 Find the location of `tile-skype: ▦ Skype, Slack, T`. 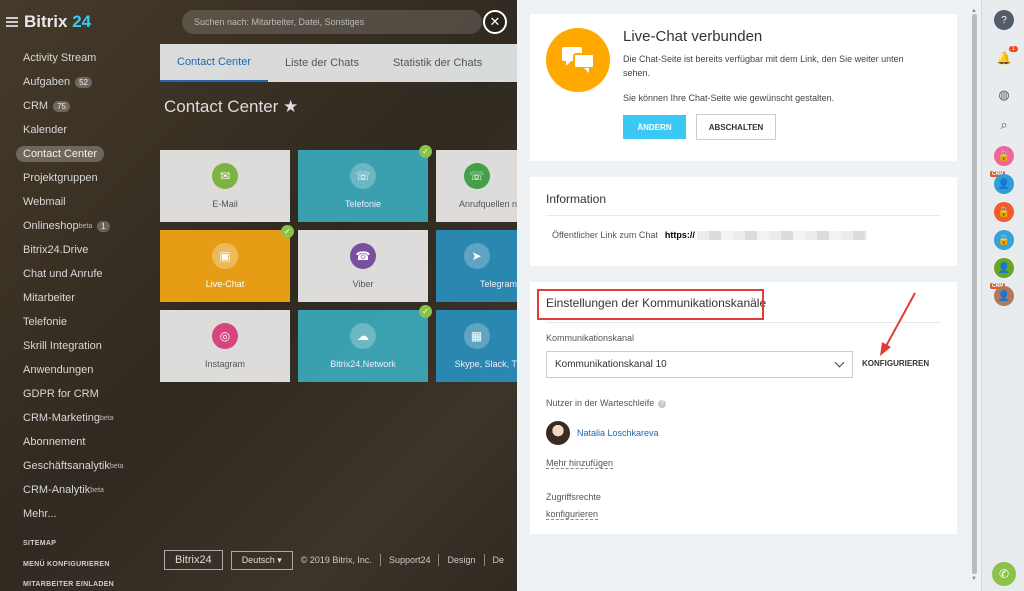

tile-skype: ▦ Skype, Slack, T is located at coordinates (476, 346).